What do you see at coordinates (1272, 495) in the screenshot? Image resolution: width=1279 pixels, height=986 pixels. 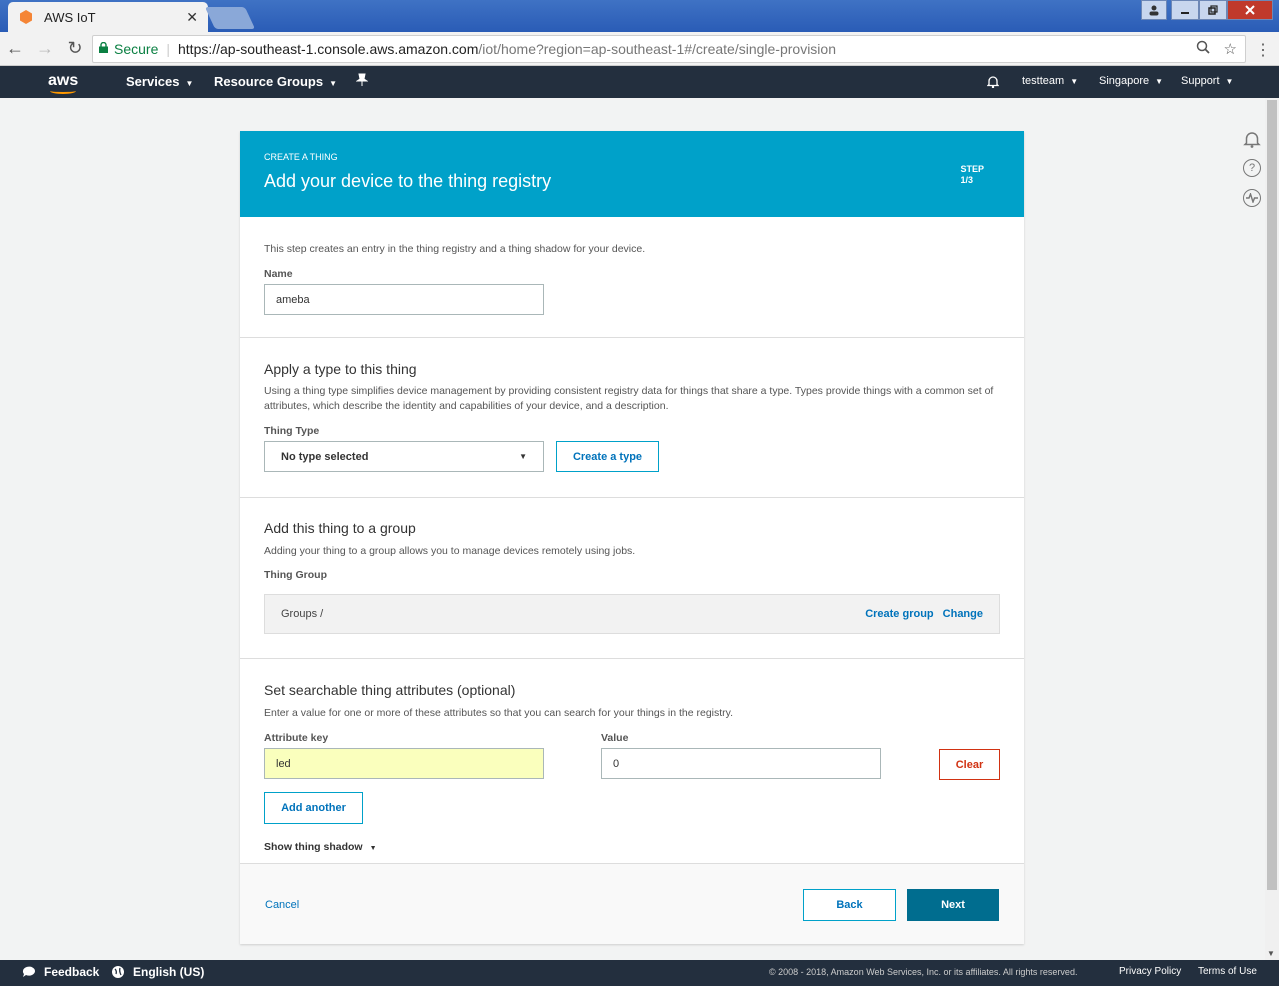 I see `scrollbar-thumb` at bounding box center [1272, 495].